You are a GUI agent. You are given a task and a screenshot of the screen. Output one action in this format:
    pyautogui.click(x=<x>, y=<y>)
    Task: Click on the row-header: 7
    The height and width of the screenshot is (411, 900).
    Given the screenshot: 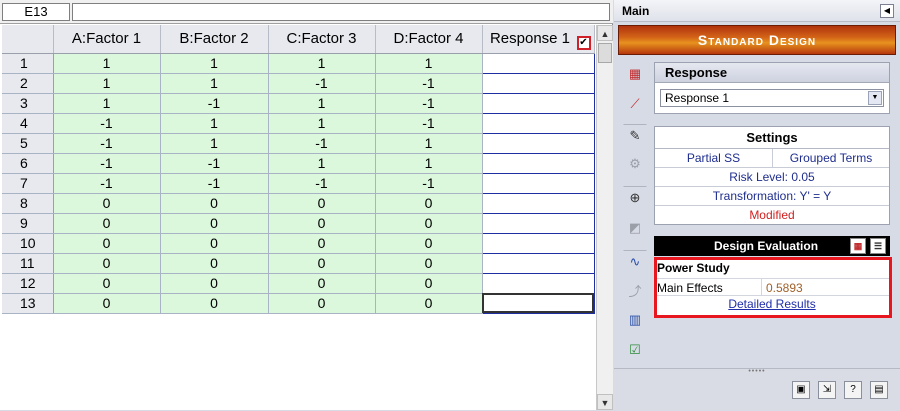 What is the action you would take?
    pyautogui.click(x=28, y=183)
    